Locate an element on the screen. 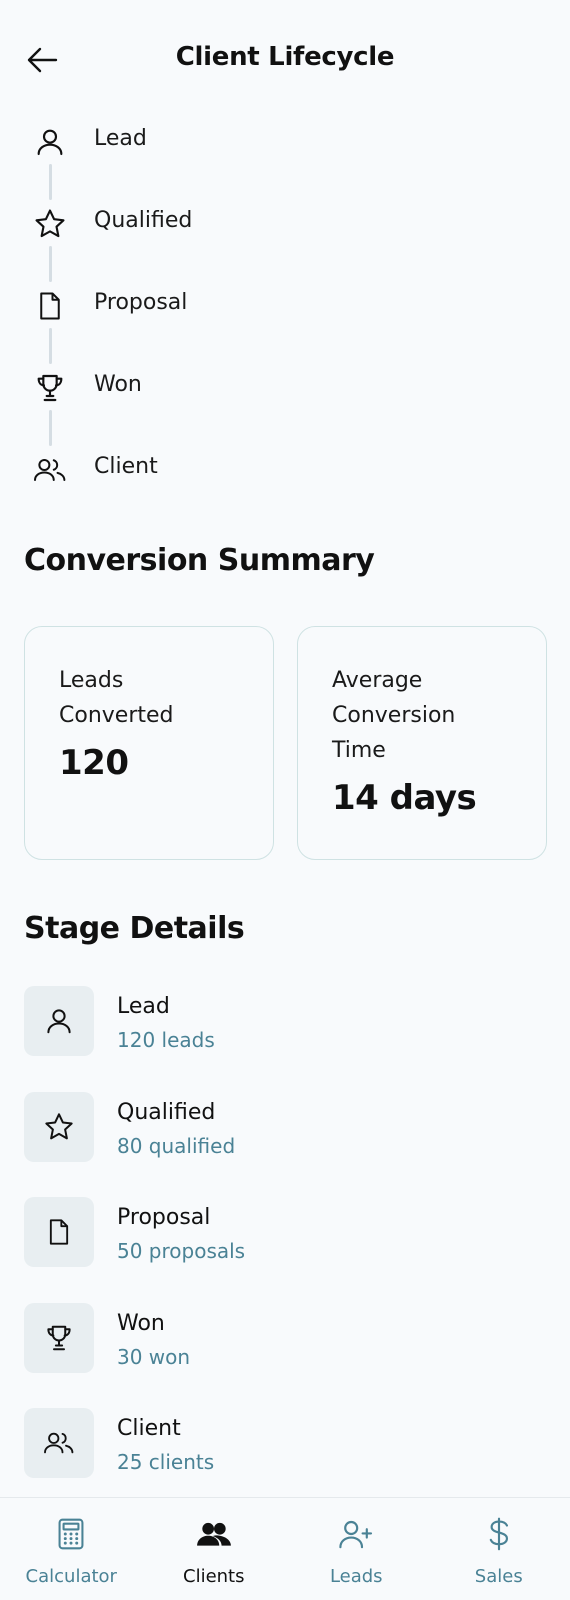  nav-label: Calculator is located at coordinates (71, 1576).